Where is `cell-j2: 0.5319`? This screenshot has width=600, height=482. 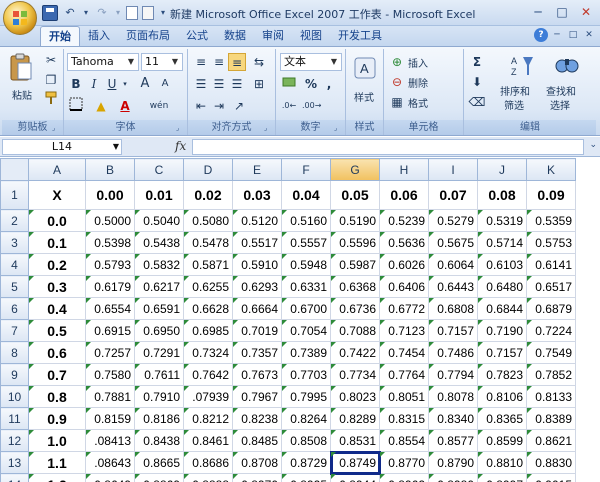 cell-j2: 0.5319 is located at coordinates (502, 220).